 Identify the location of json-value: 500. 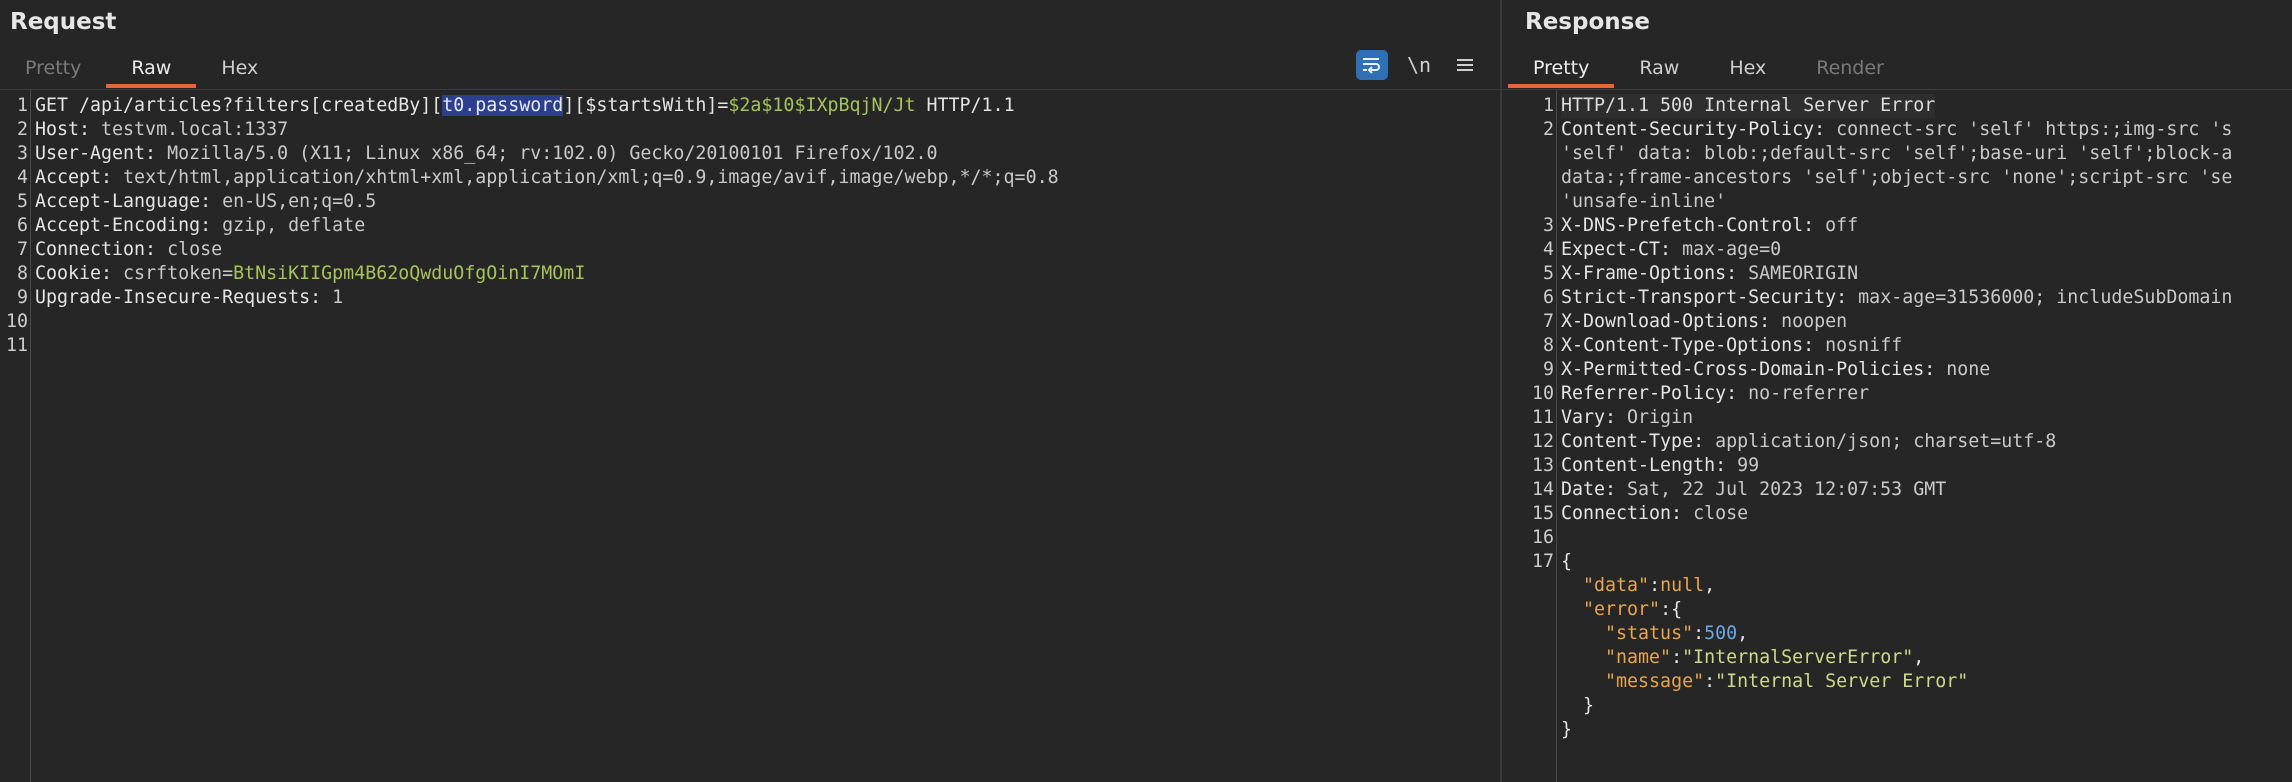
(1721, 633).